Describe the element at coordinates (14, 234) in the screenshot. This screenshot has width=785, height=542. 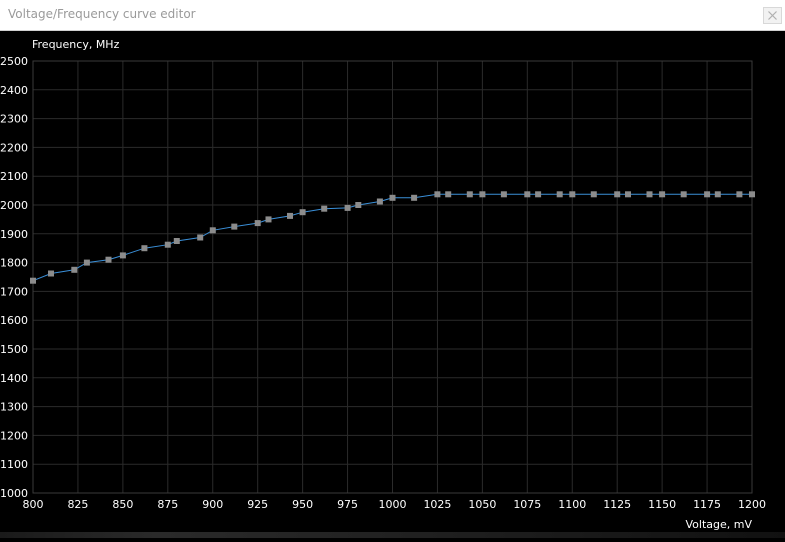
I see `y-tick-label: 1900` at that location.